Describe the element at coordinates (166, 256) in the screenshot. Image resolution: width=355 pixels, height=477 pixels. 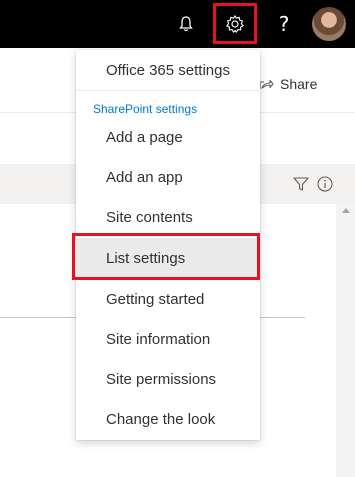
I see `list-settings-highlight-box` at that location.